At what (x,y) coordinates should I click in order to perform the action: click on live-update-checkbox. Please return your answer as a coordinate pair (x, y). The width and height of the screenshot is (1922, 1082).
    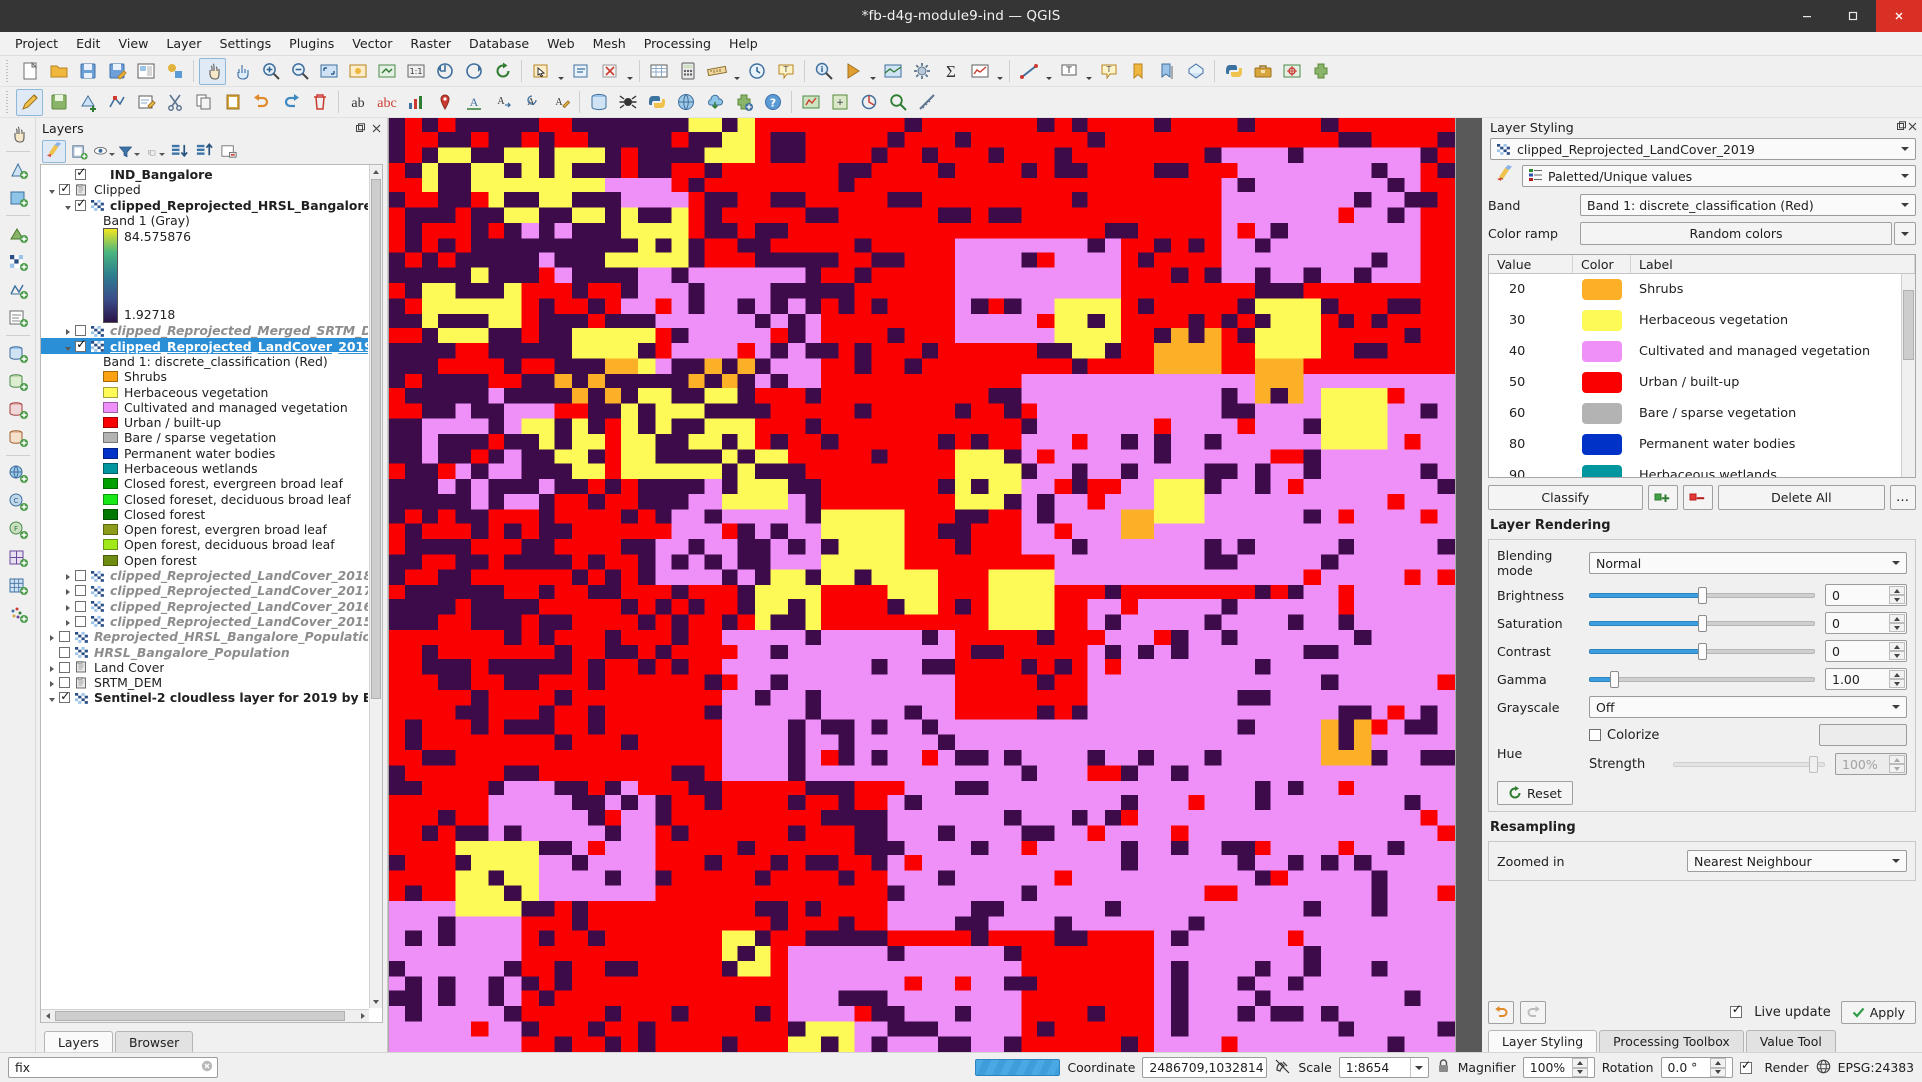
    Looking at the image, I should click on (1736, 1010).